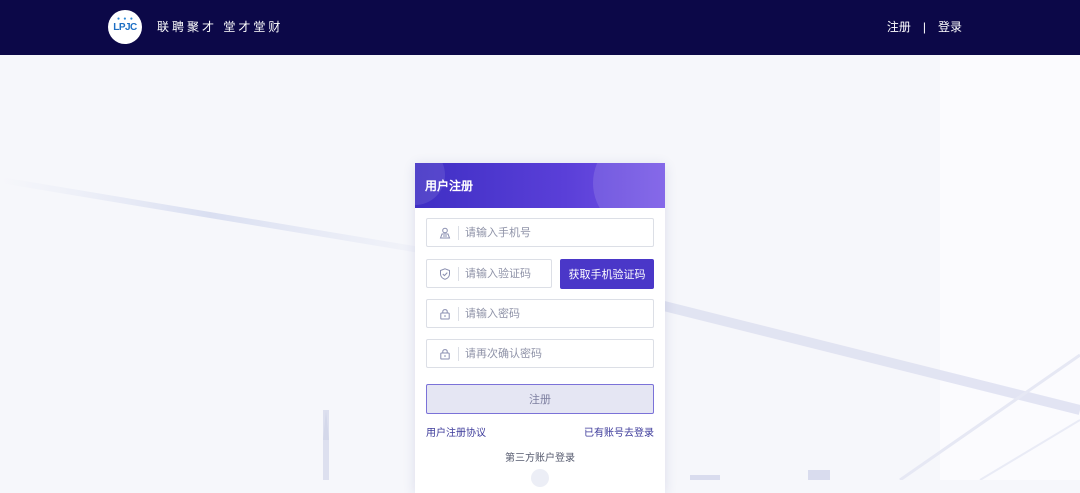 This screenshot has width=1080, height=493. Describe the element at coordinates (456, 431) in the screenshot. I see `user-agreement-link: 用户注册协议` at that location.